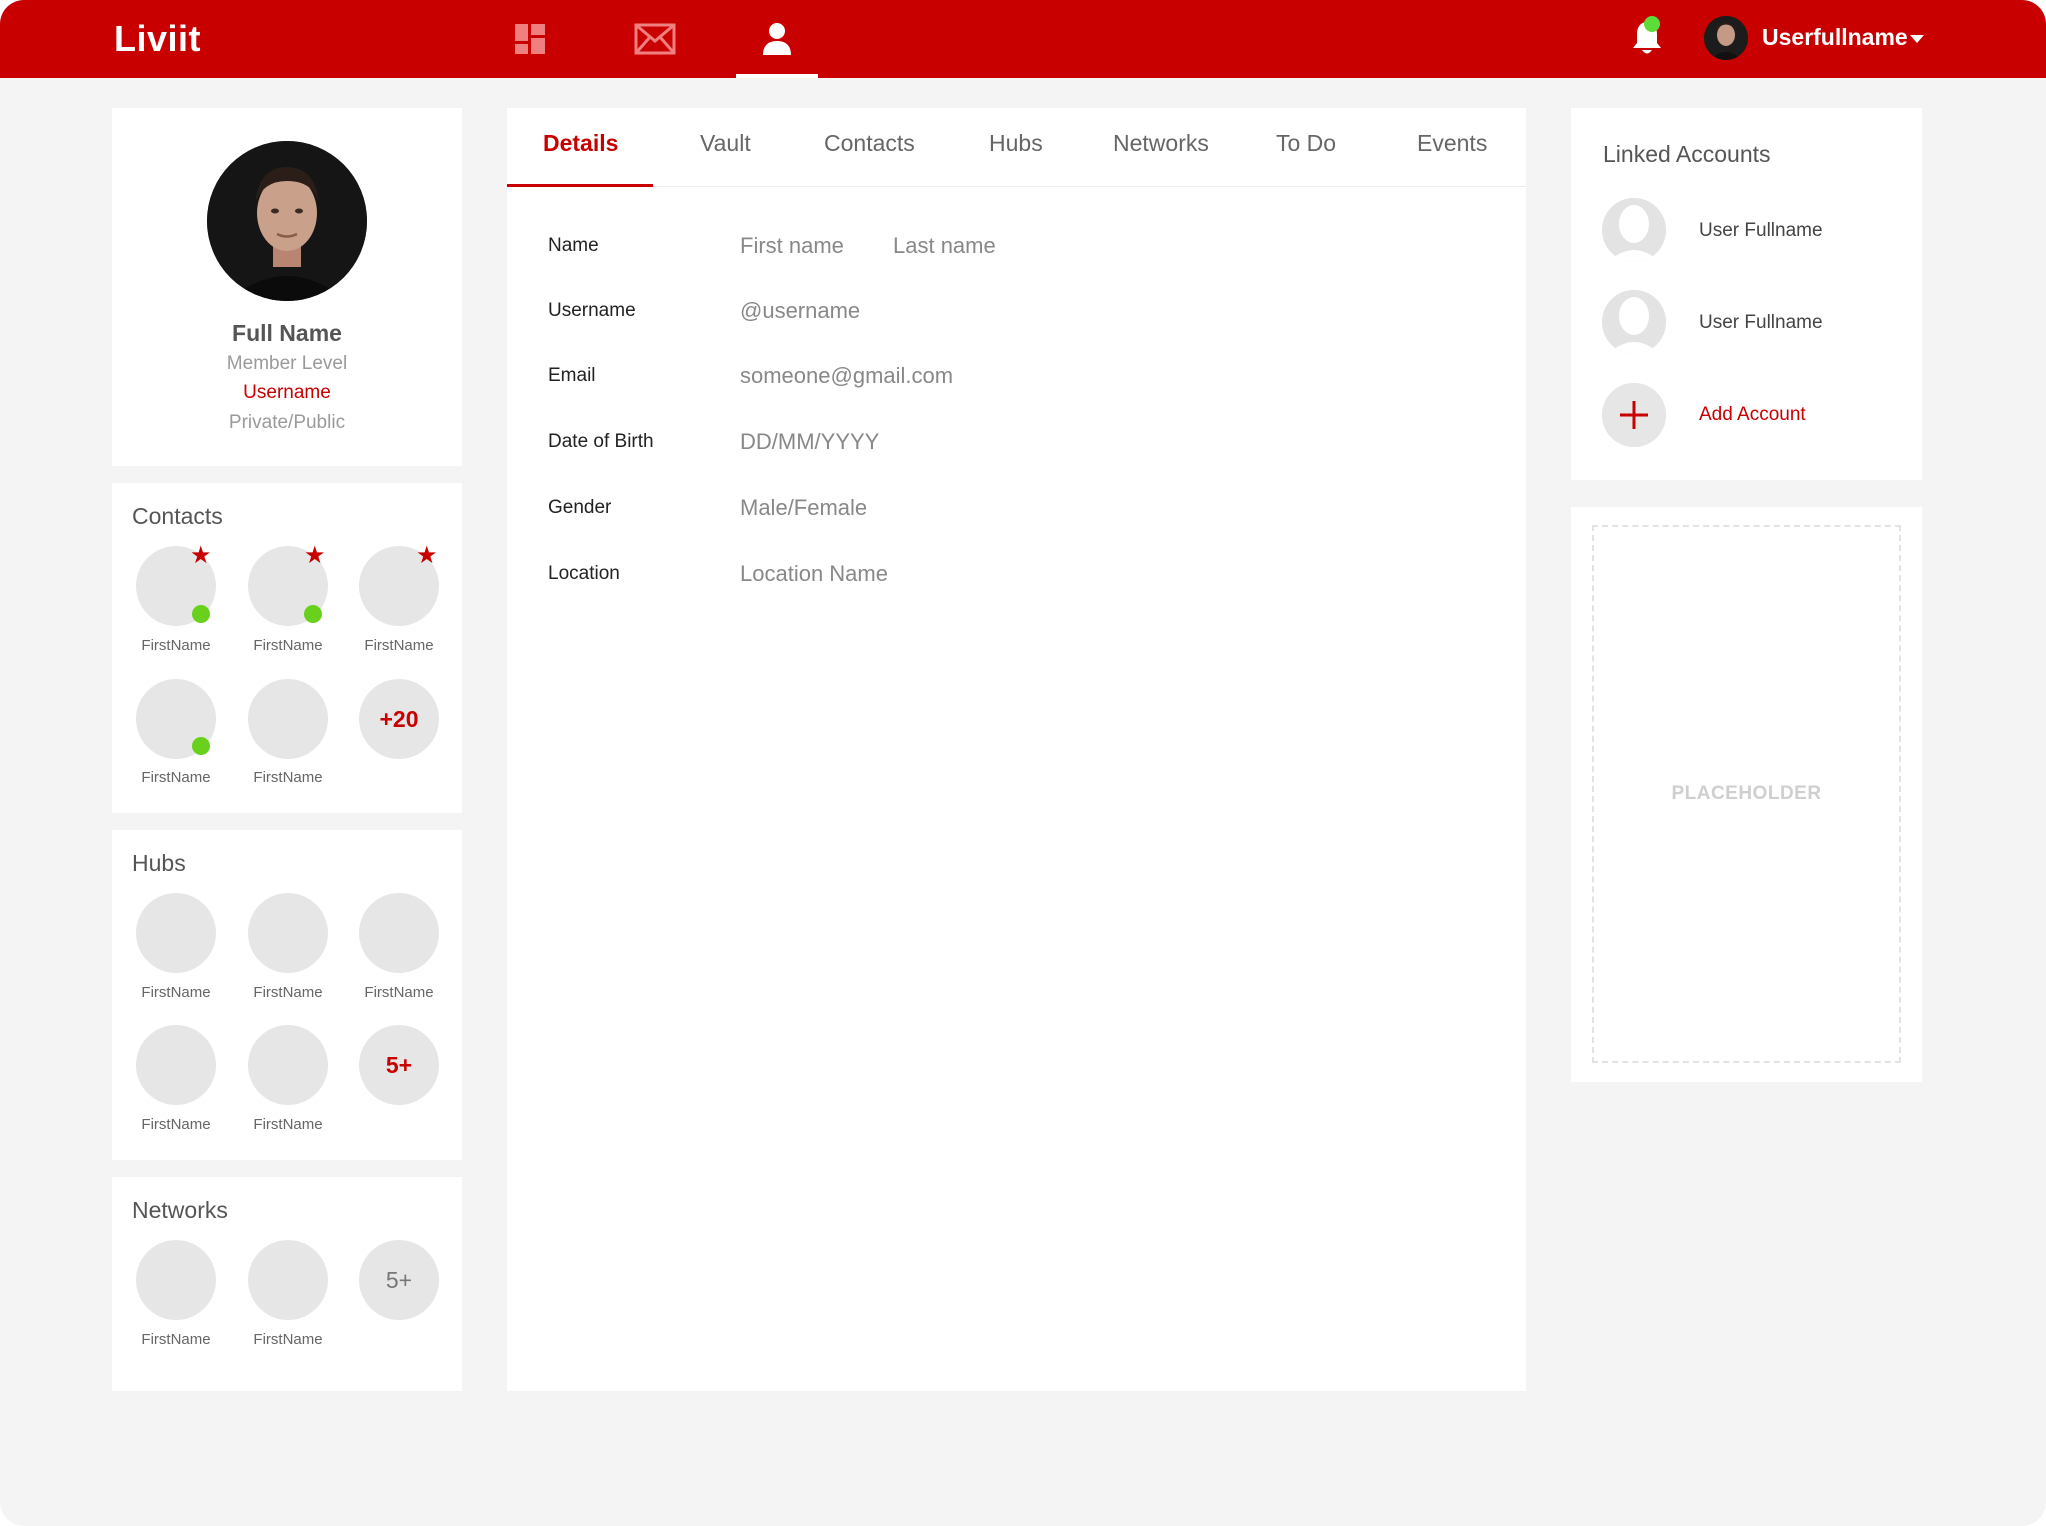 Image resolution: width=2046 pixels, height=1526 pixels. Describe the element at coordinates (572, 375) in the screenshot. I see `email-label: Email` at that location.